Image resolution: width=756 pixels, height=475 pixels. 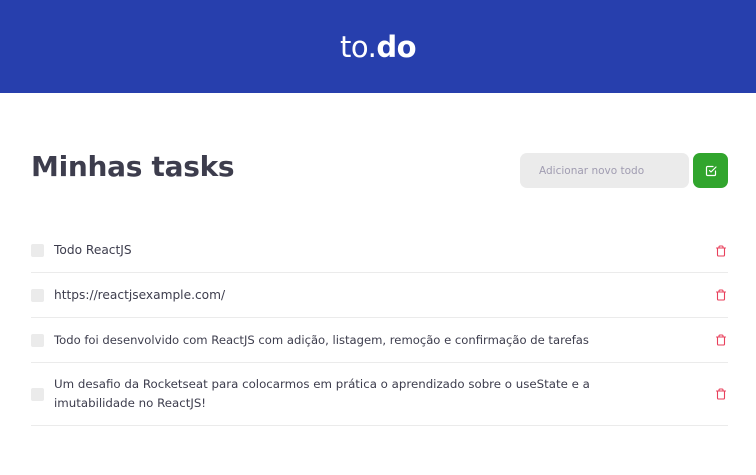 I want to click on check-square-icon, so click(x=711, y=171).